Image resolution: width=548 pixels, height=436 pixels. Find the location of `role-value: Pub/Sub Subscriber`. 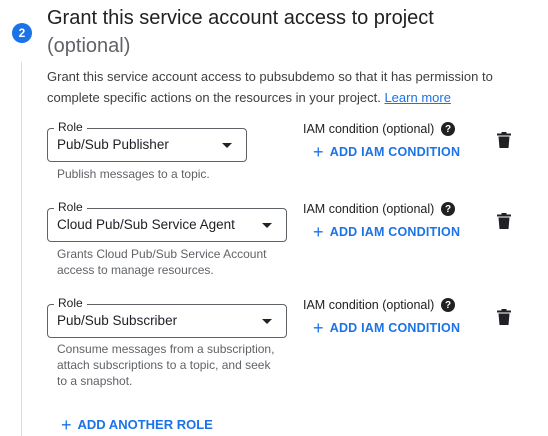

role-value: Pub/Sub Subscriber is located at coordinates (117, 320).